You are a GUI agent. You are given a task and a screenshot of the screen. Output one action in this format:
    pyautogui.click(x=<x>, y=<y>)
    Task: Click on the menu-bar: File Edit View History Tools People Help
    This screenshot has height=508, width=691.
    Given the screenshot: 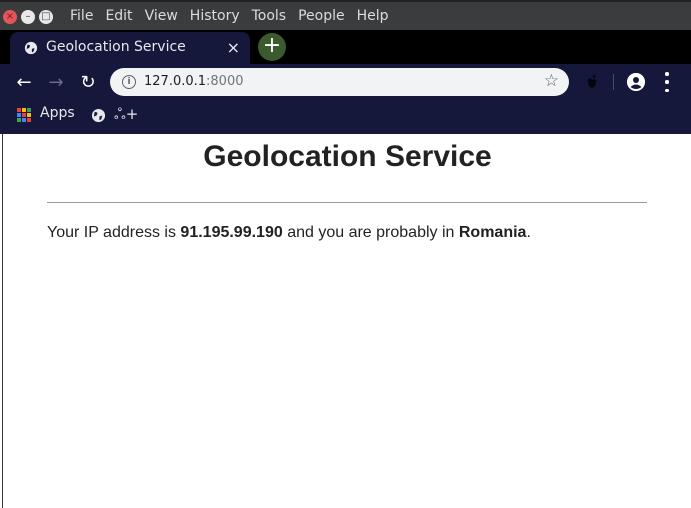 What is the action you would take?
    pyautogui.click(x=235, y=16)
    